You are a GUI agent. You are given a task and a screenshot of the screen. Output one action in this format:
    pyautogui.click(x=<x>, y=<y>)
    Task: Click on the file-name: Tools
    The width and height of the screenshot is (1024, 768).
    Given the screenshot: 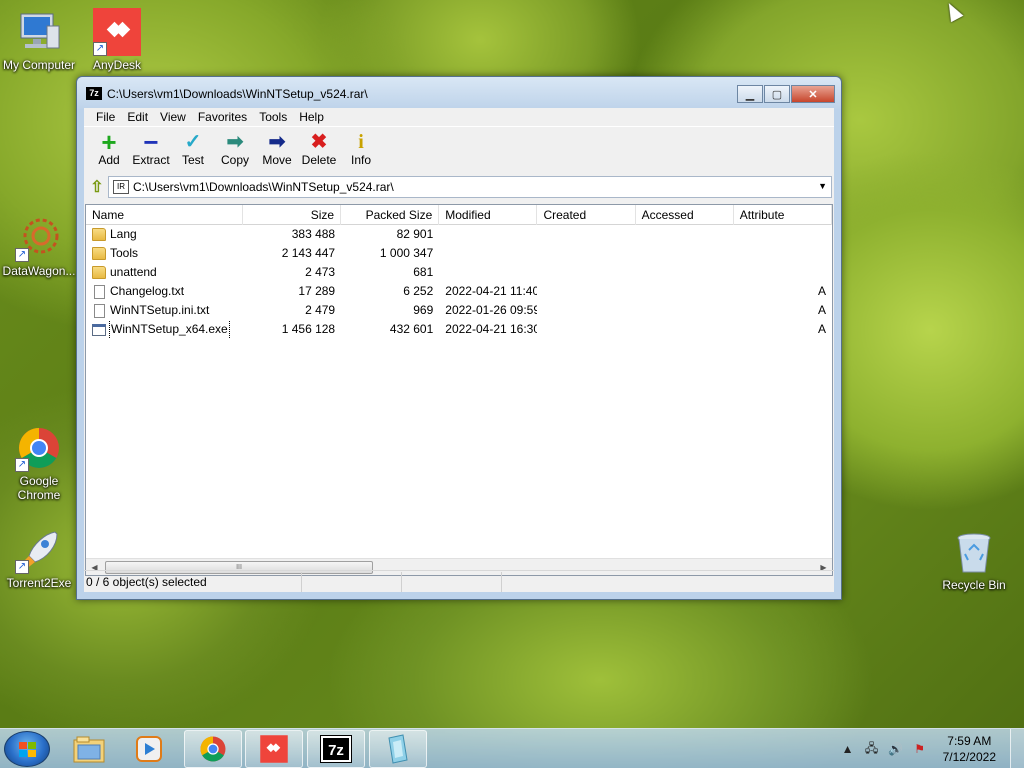 What is the action you would take?
    pyautogui.click(x=124, y=253)
    